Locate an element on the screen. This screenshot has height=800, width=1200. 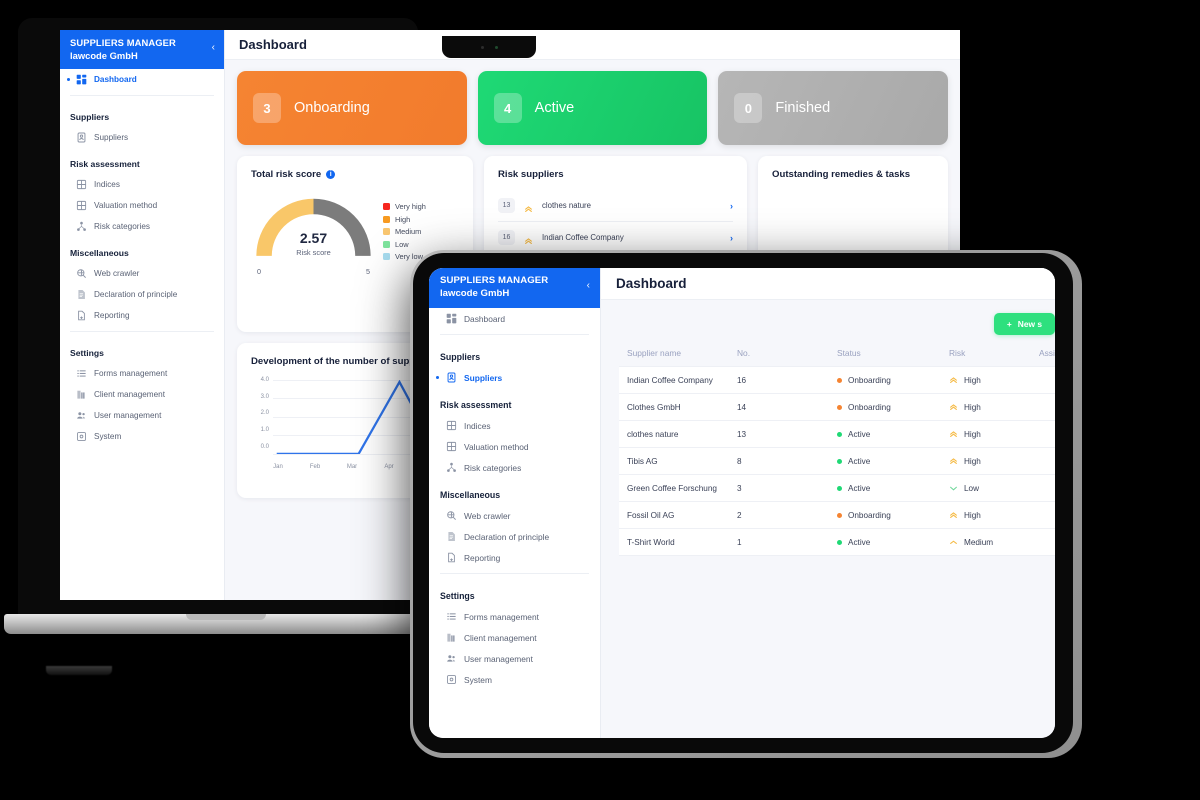
table-row: Green Coffee Forschung 3 Active Low is located at coordinates (837, 487).